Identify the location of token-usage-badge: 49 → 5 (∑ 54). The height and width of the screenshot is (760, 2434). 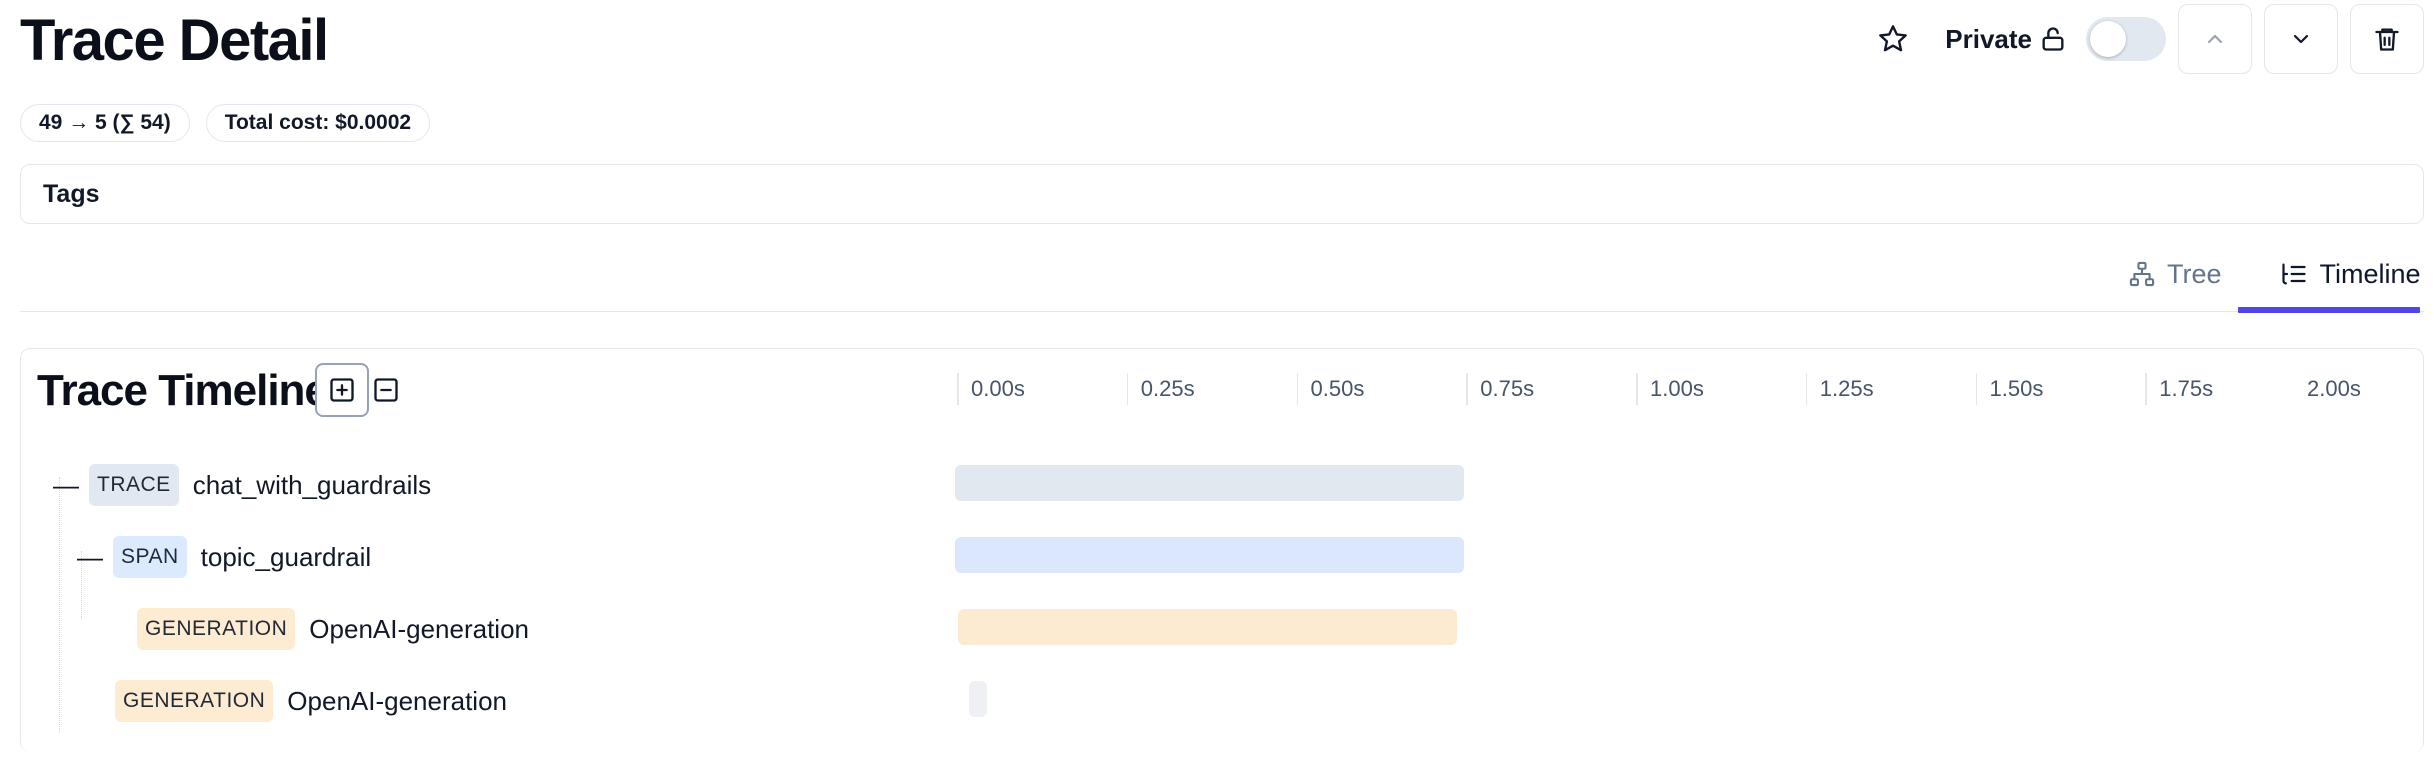
(105, 123).